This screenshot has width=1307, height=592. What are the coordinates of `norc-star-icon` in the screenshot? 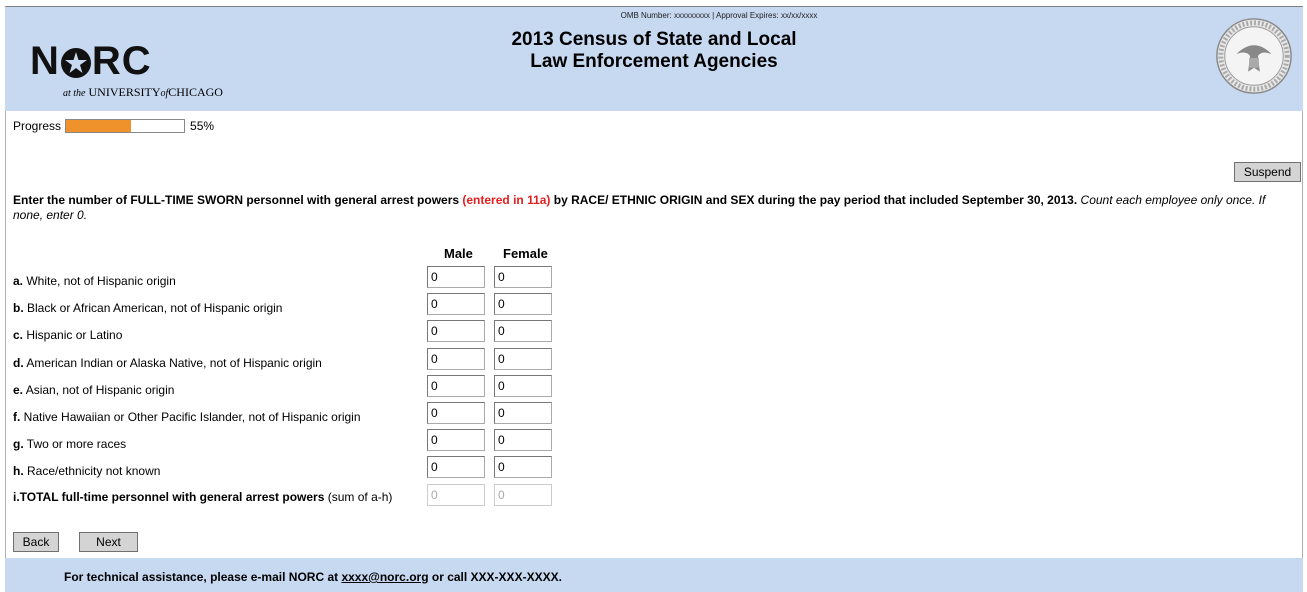 It's located at (75, 63).